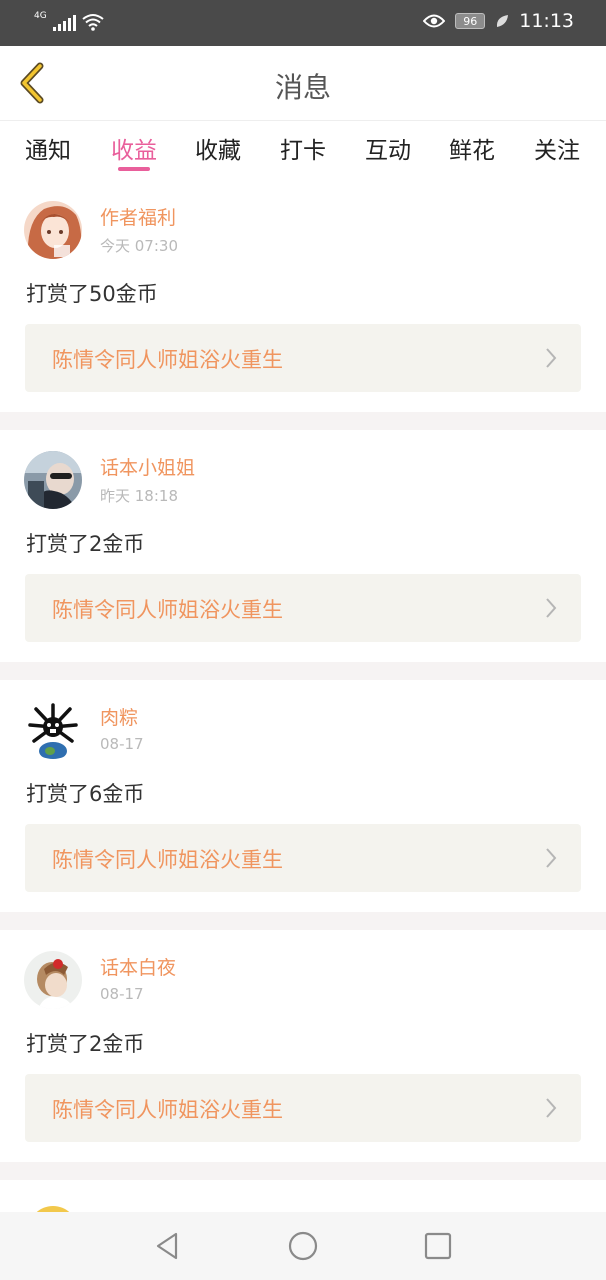 This screenshot has width=606, height=1280. What do you see at coordinates (138, 216) in the screenshot?
I see `username: 作者福利` at bounding box center [138, 216].